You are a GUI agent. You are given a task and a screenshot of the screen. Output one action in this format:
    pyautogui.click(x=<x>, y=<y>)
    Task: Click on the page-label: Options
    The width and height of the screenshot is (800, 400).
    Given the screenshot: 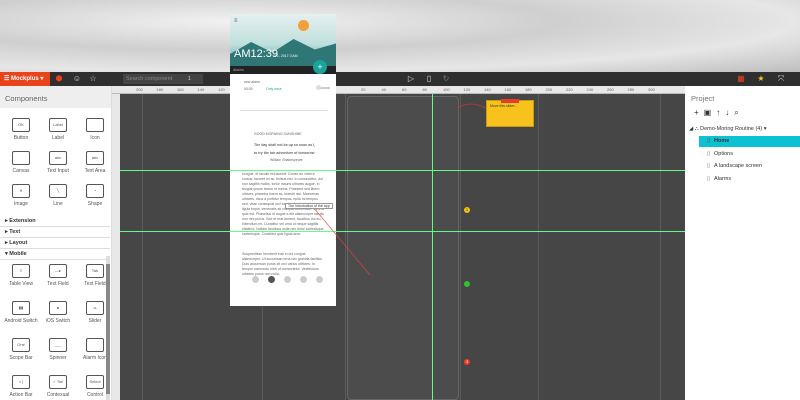 What is the action you would take?
    pyautogui.click(x=723, y=153)
    